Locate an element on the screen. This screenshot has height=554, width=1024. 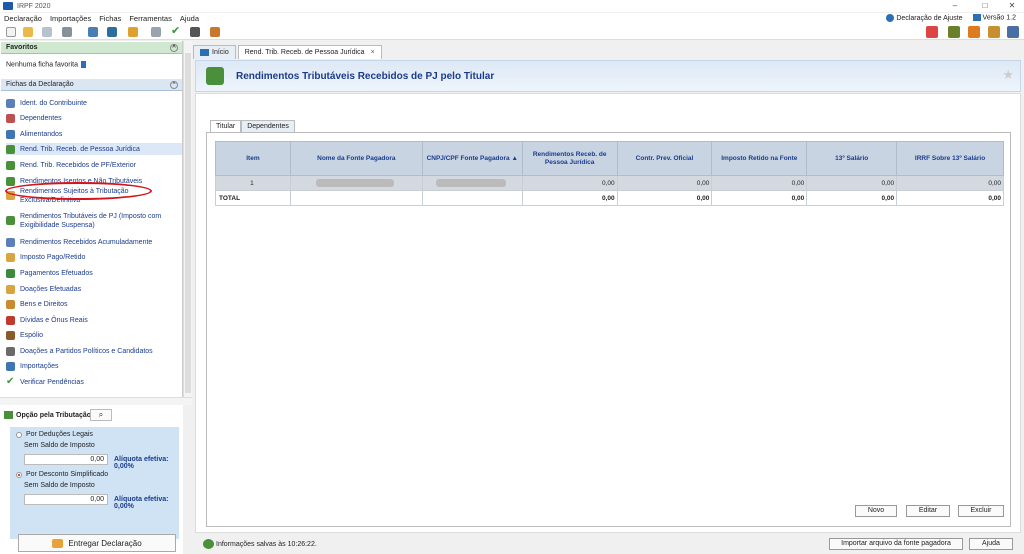
assets-icon is located at coordinates (10, 304).